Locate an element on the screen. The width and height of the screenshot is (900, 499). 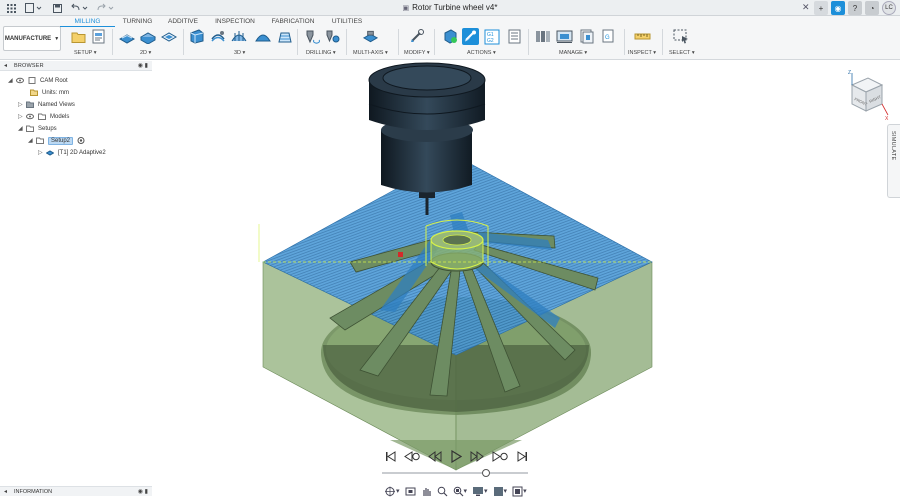
generate-icon is located at coordinates (449, 36).